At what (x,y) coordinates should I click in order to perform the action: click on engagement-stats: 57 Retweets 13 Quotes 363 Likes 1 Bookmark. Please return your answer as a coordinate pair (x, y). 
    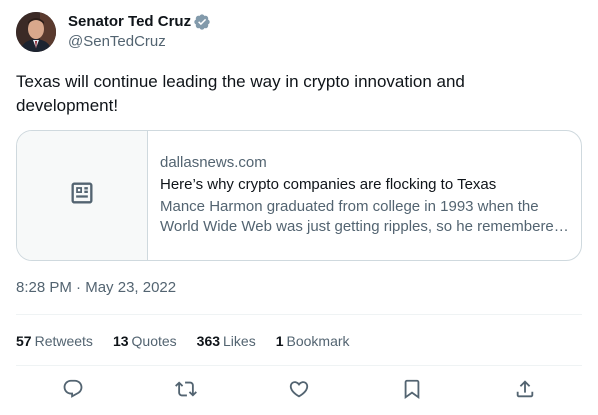
    Looking at the image, I should click on (193, 341).